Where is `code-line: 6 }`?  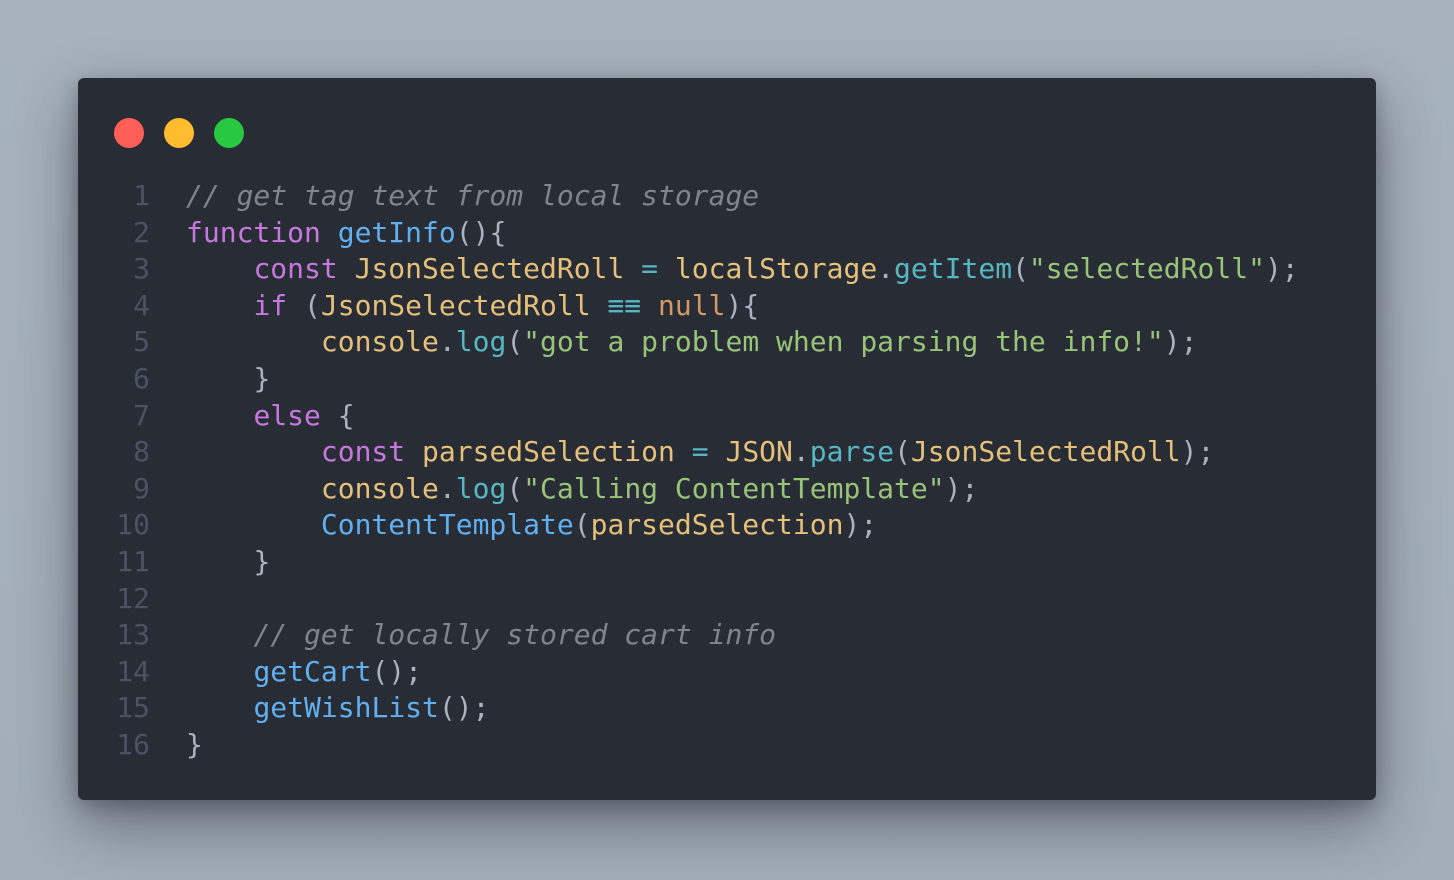 code-line: 6 } is located at coordinates (727, 379).